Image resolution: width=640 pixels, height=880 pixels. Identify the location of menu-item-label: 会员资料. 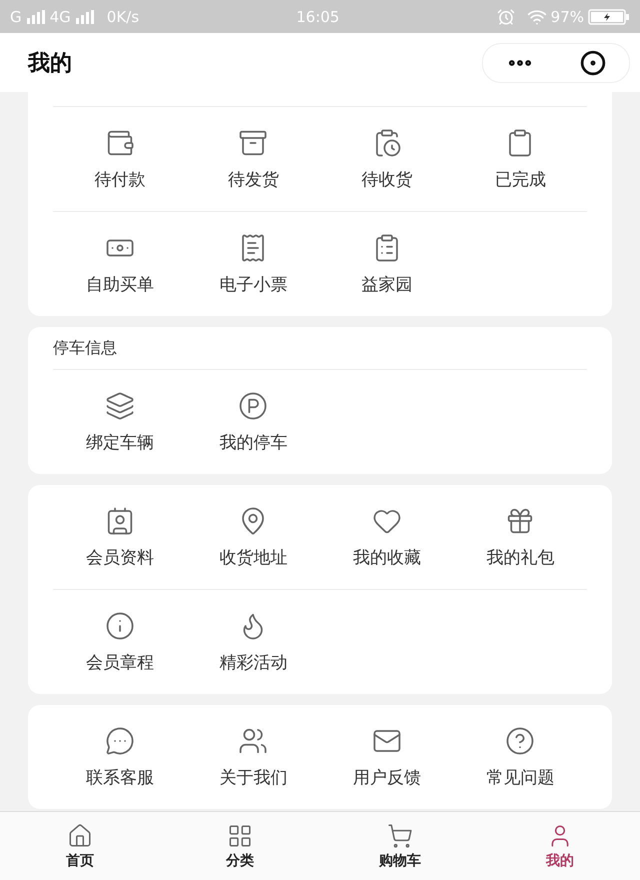
(120, 557).